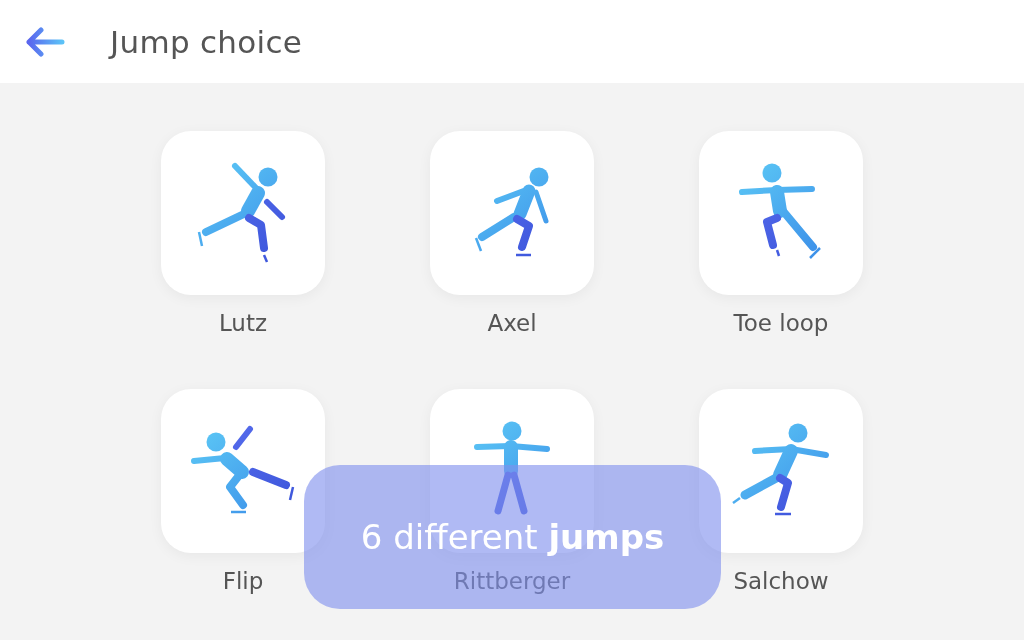 This screenshot has width=1024, height=640. I want to click on back-button, so click(45, 41).